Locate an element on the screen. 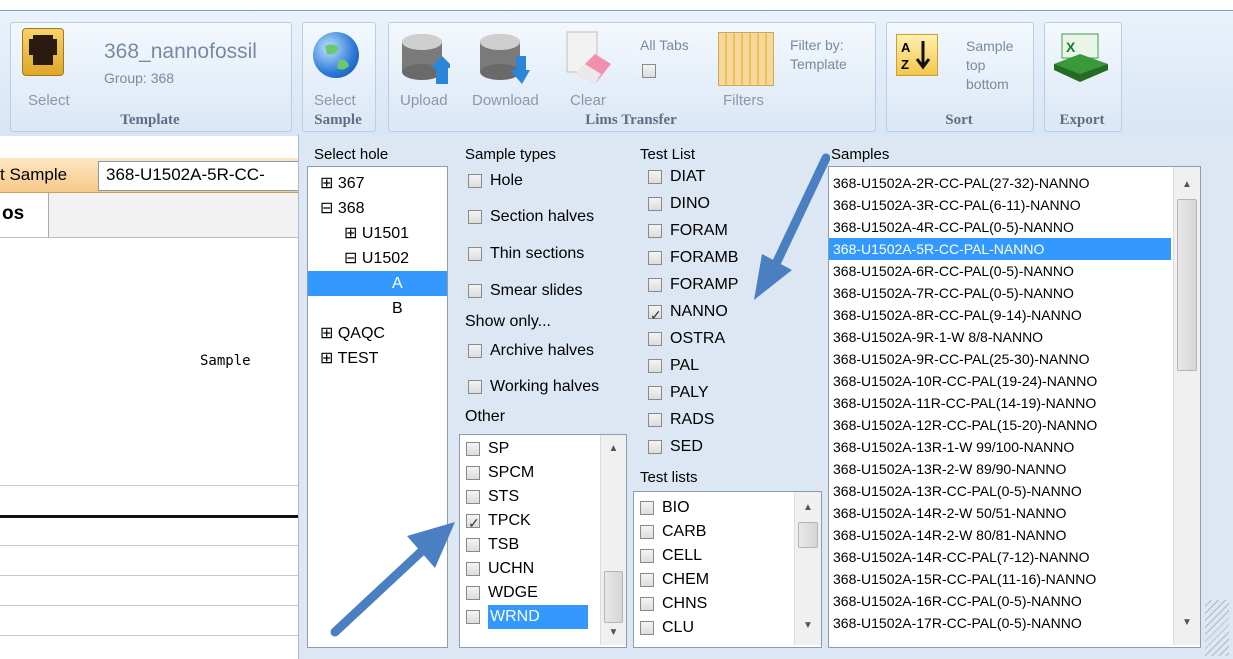  select-template-icon is located at coordinates (43, 52).